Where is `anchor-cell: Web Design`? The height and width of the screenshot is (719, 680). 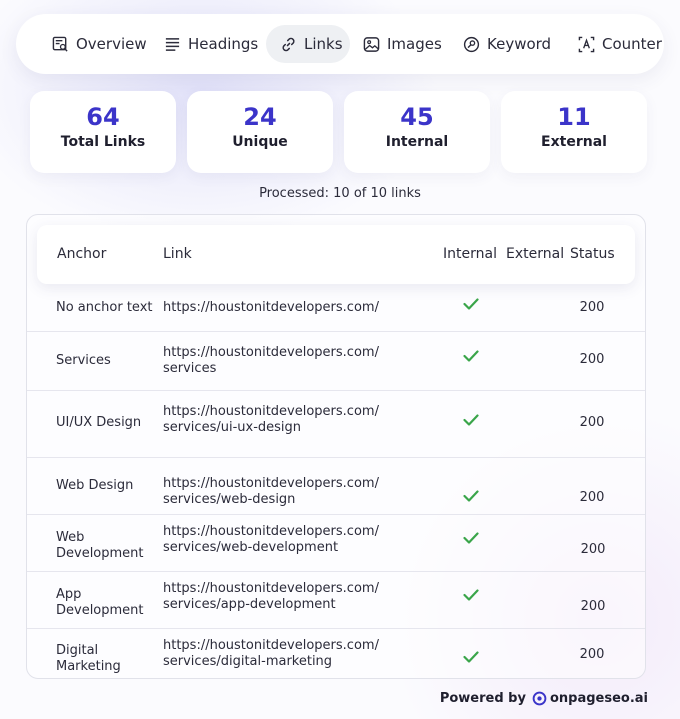 anchor-cell: Web Design is located at coordinates (95, 485).